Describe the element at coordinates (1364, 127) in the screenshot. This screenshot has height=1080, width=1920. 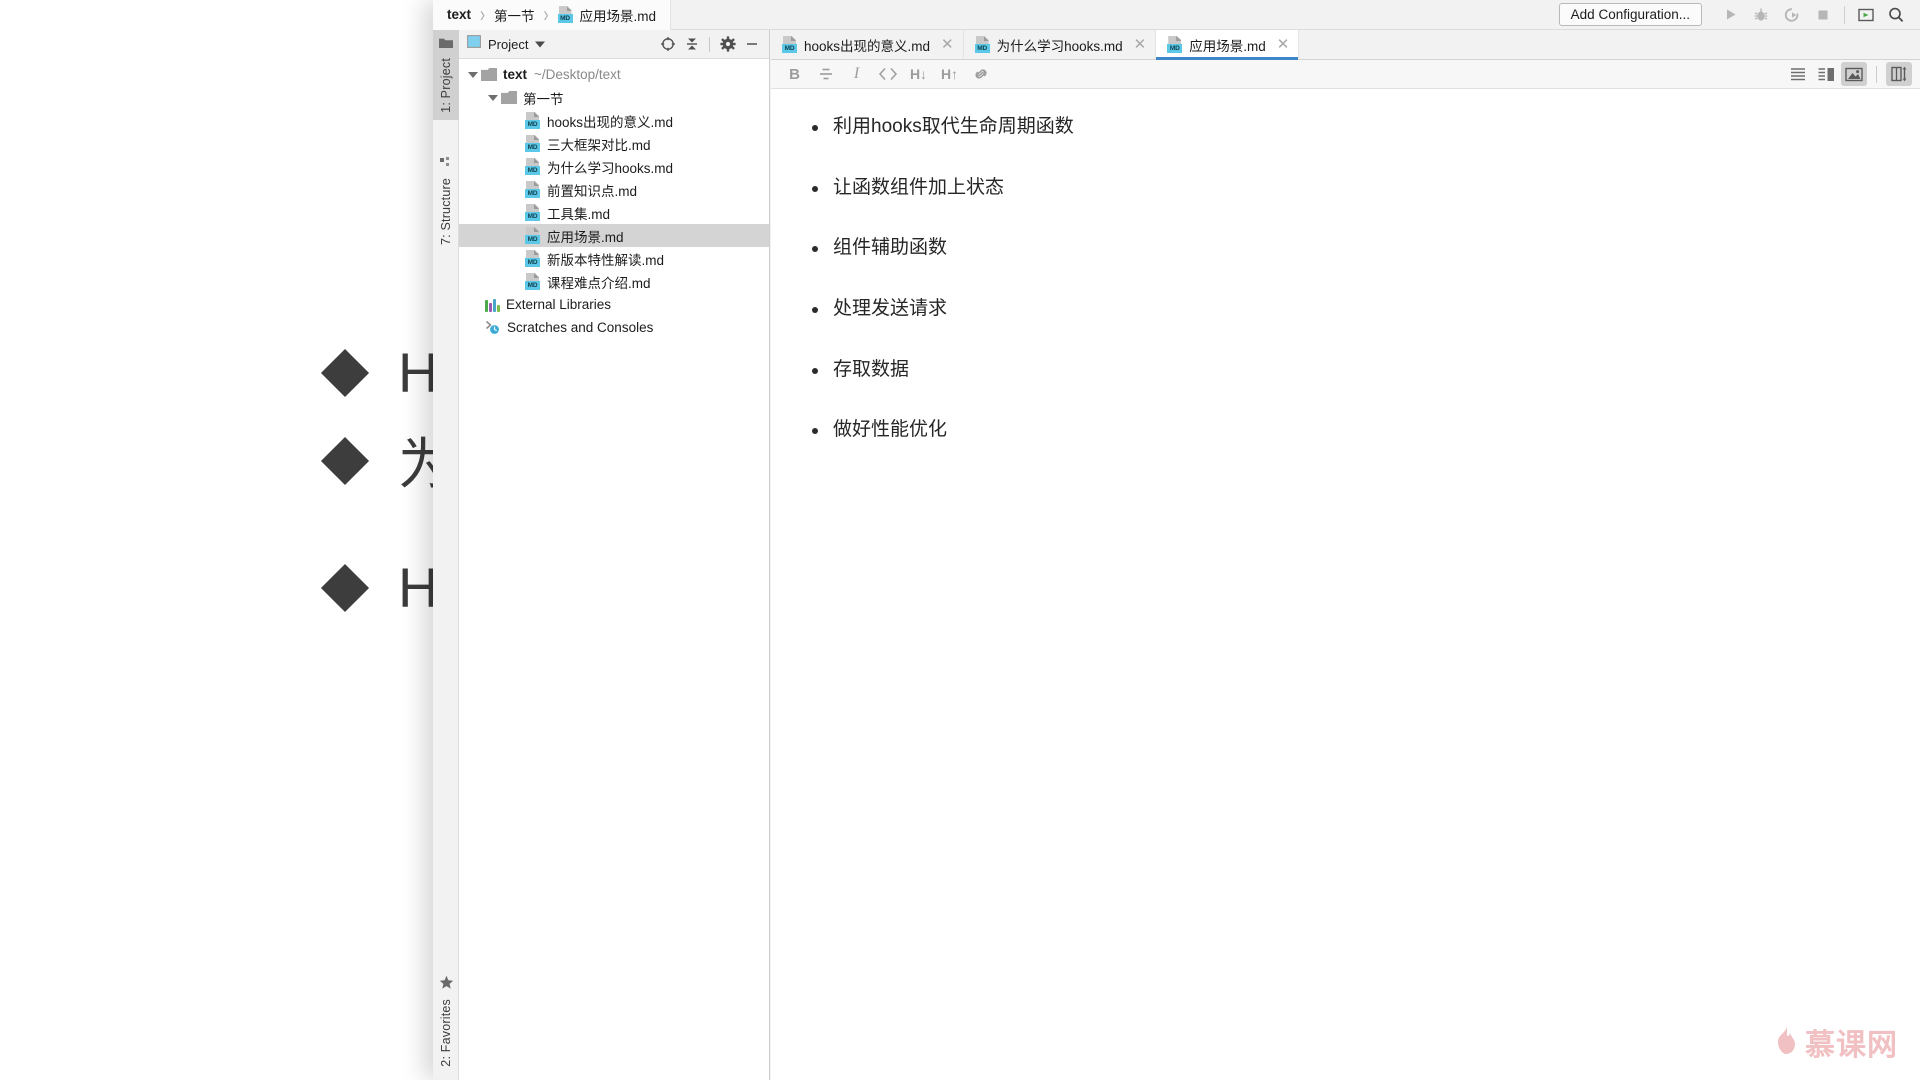
I see `list-item: 利用hooks取代生命周期函数` at that location.